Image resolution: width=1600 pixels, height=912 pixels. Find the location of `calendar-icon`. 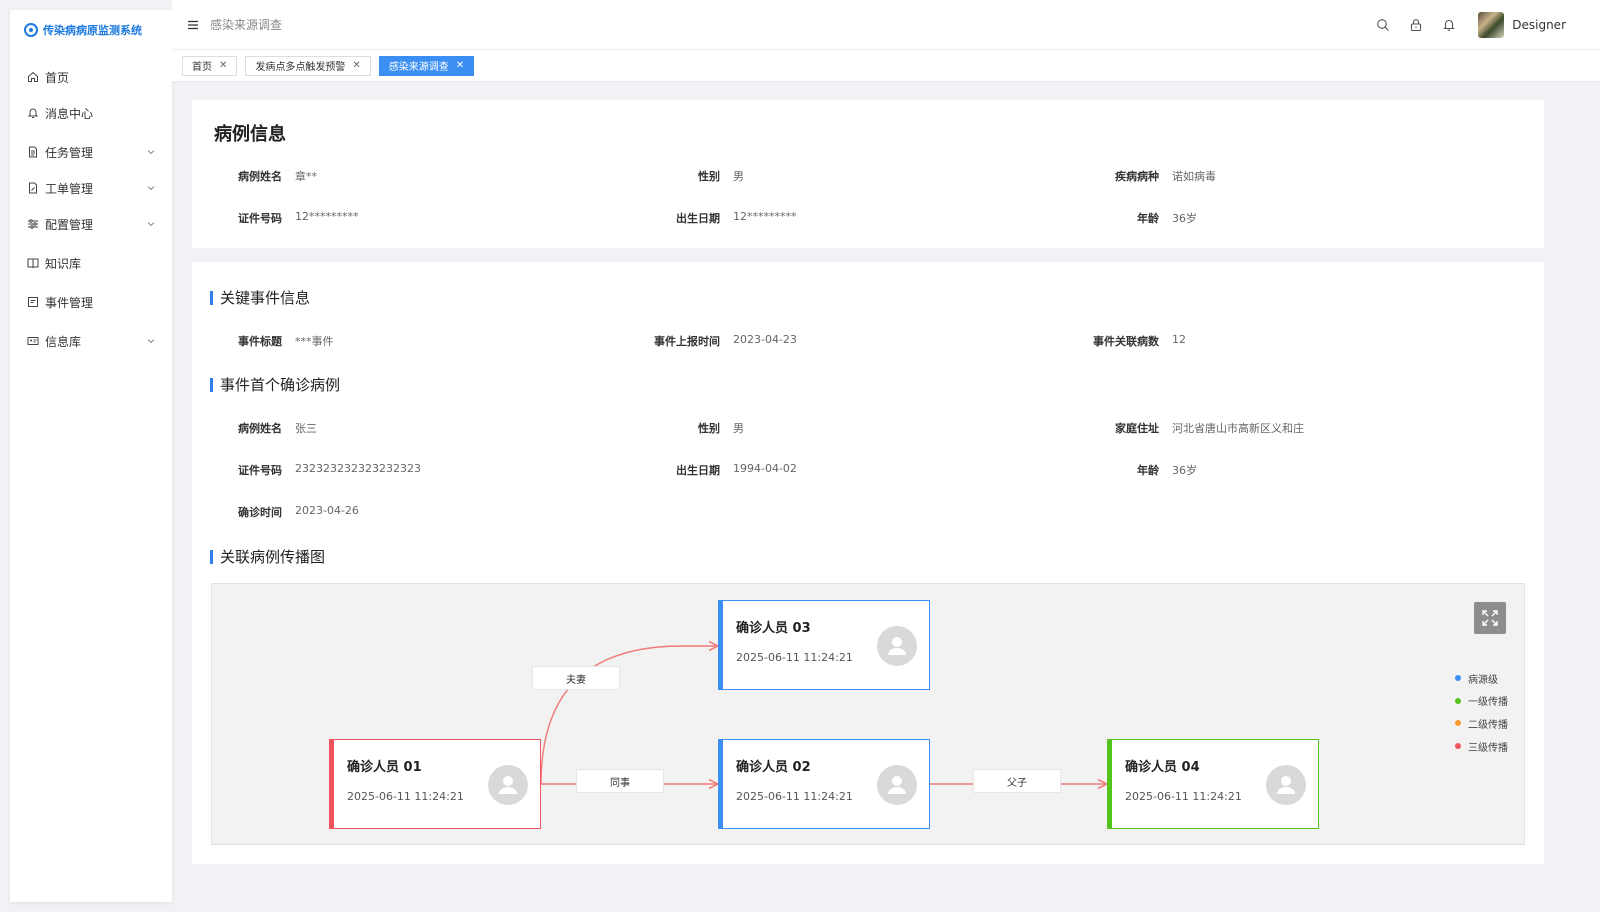

calendar-icon is located at coordinates (33, 302).